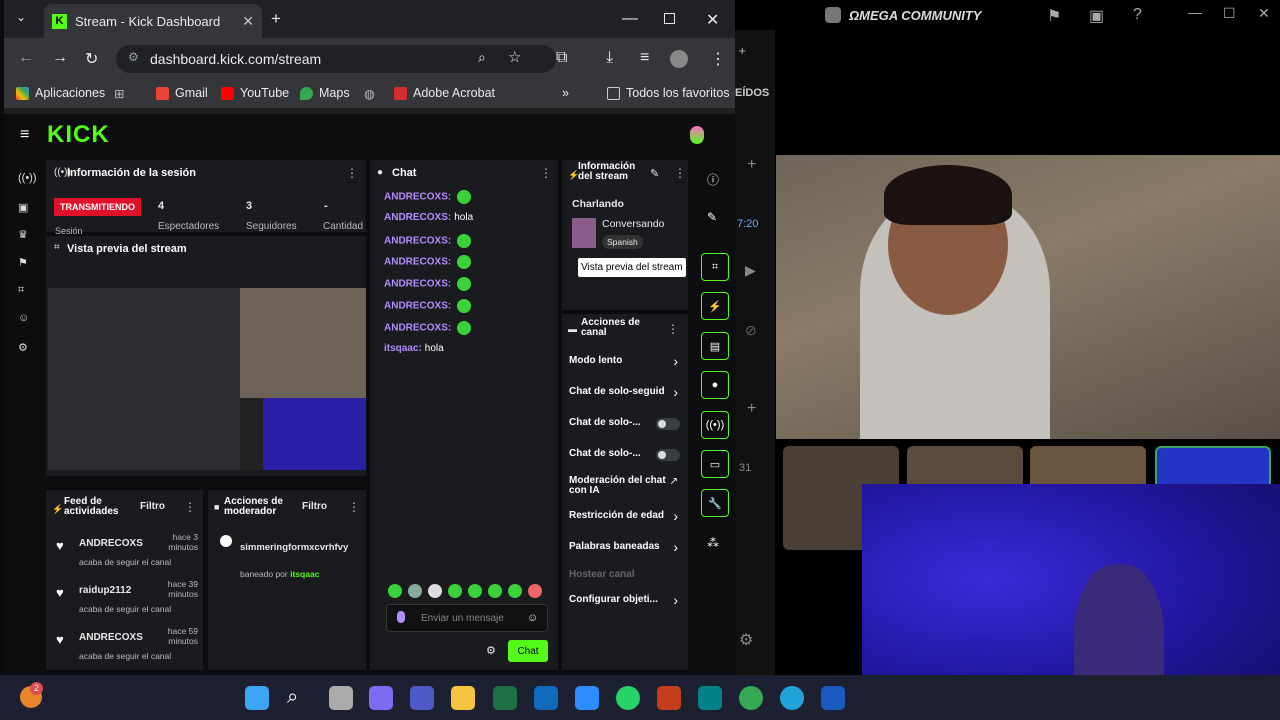  I want to click on channel-action-row: Modo lento ›, so click(625, 366).